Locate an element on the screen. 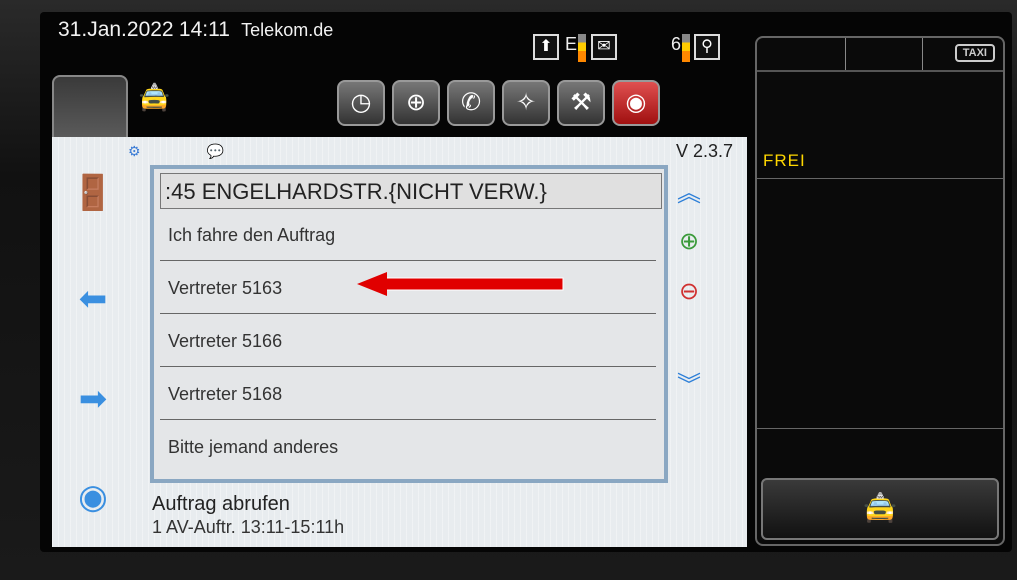  status-bar: 31.Jan.2022 14:11 Telekom.de is located at coordinates (195, 30).